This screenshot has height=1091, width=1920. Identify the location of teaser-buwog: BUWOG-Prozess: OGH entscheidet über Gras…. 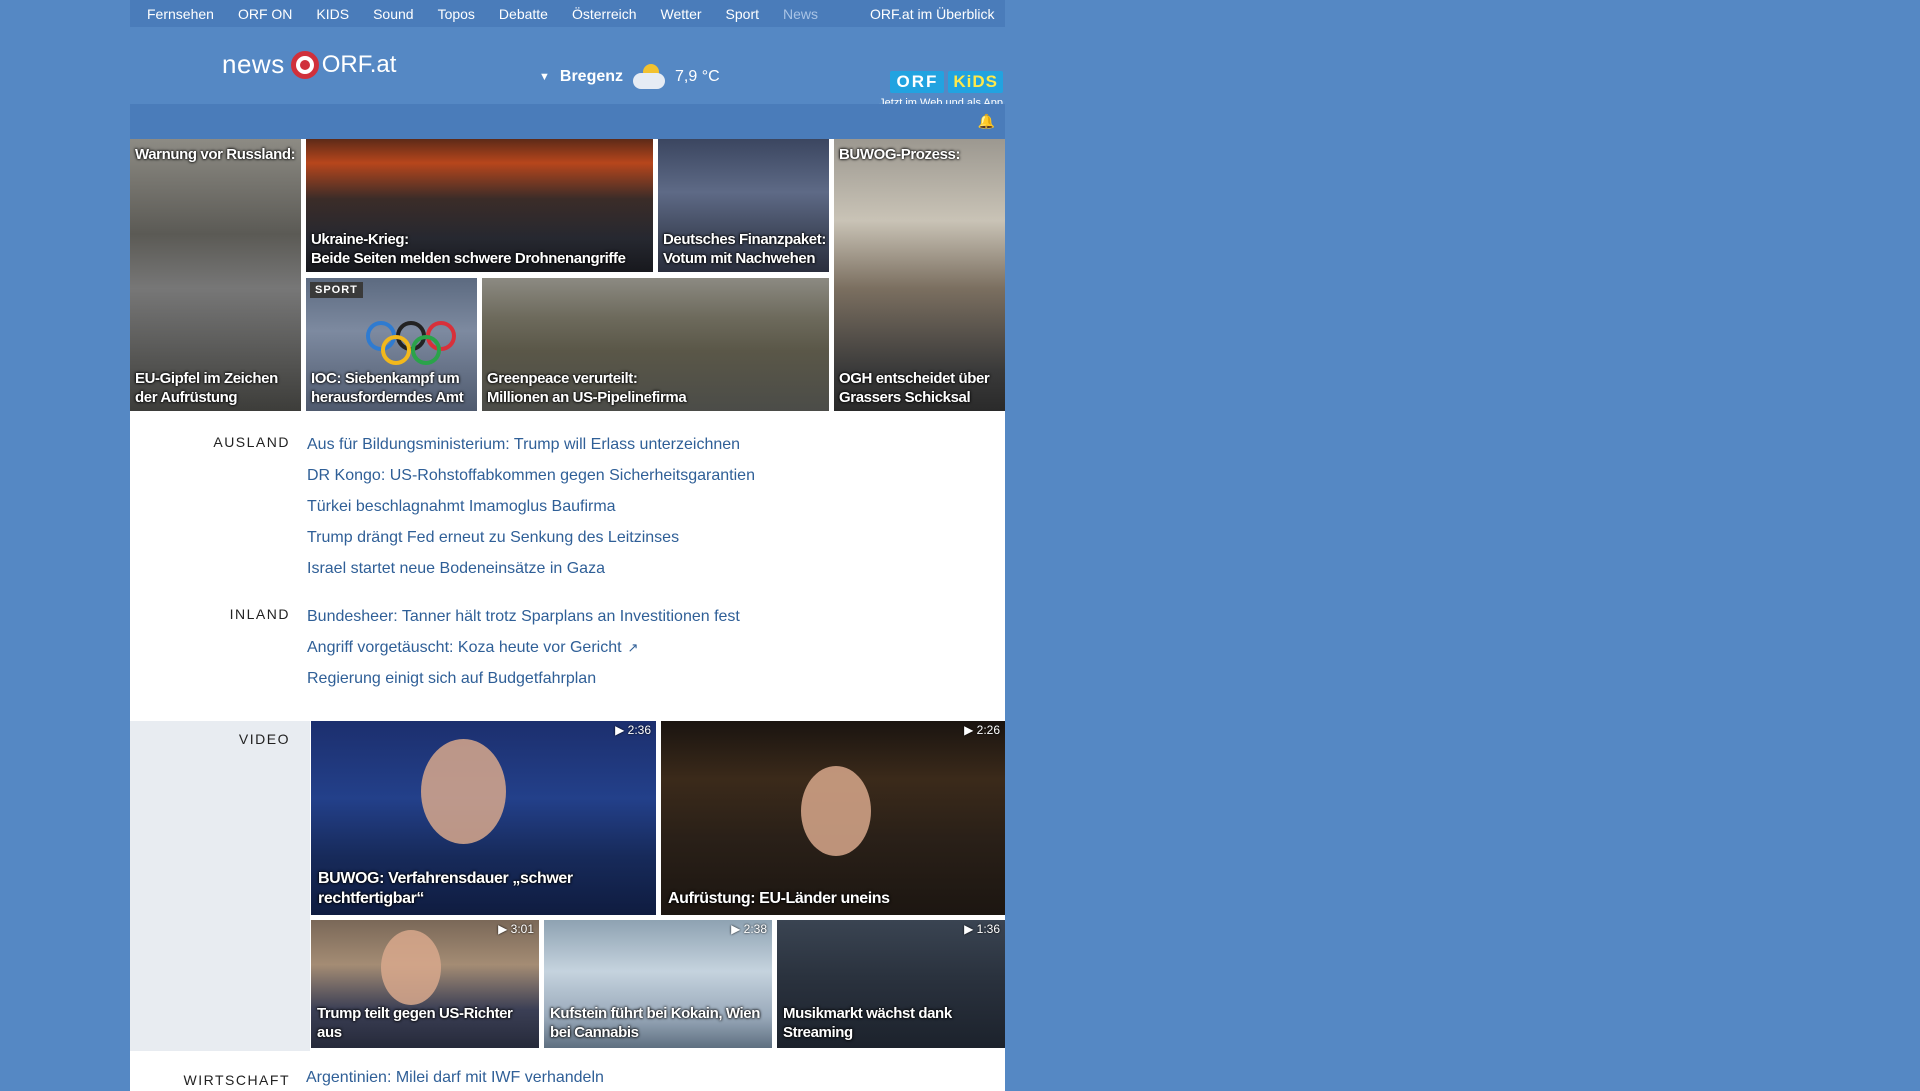
(919, 275).